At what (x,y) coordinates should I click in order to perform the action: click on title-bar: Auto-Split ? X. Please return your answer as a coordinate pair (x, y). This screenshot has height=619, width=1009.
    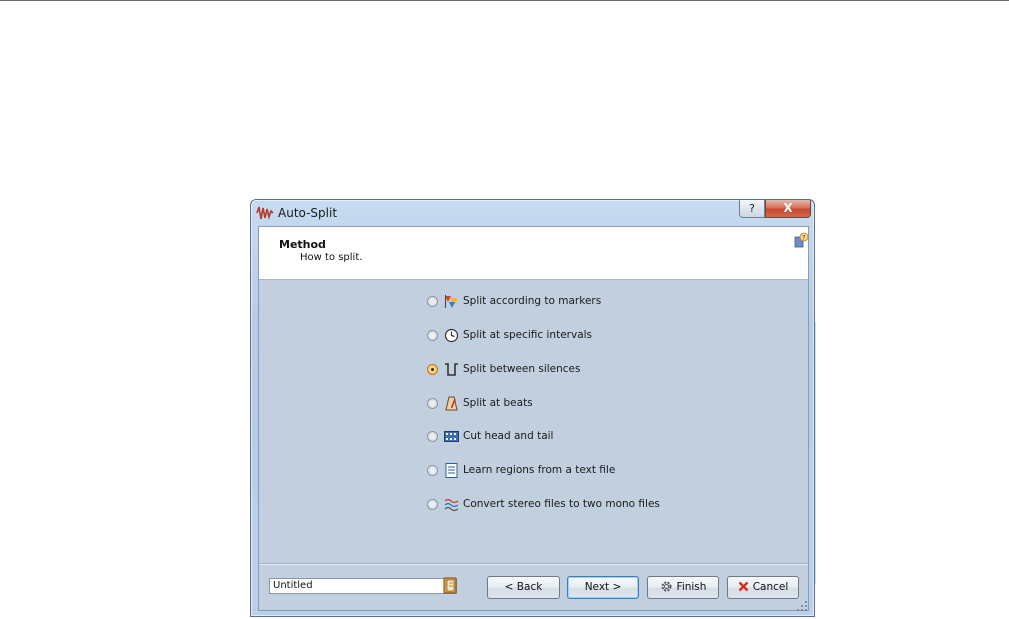
    Looking at the image, I should click on (532, 213).